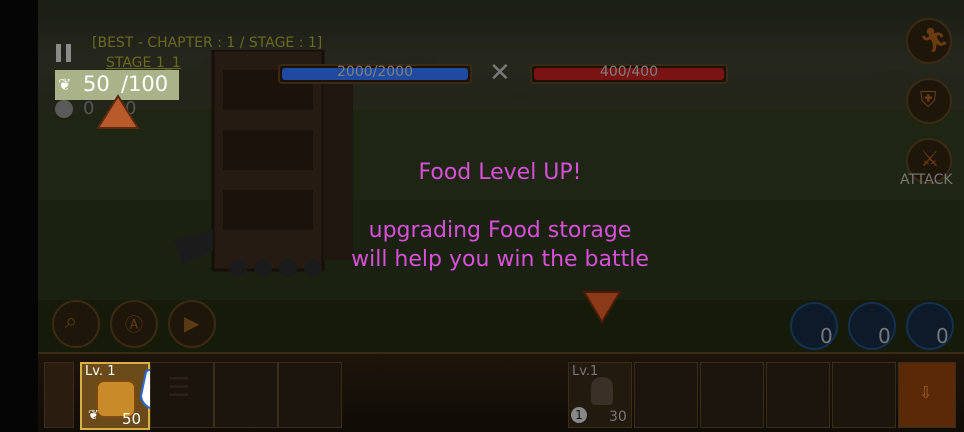 This screenshot has height=432, width=964. Describe the element at coordinates (618, 417) in the screenshot. I see `unit-cost: 30` at that location.